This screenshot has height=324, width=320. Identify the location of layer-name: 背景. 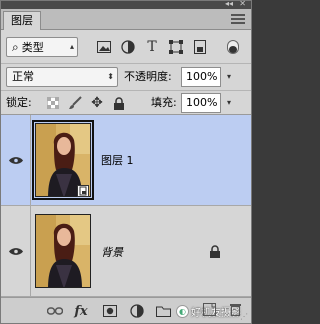
(112, 252).